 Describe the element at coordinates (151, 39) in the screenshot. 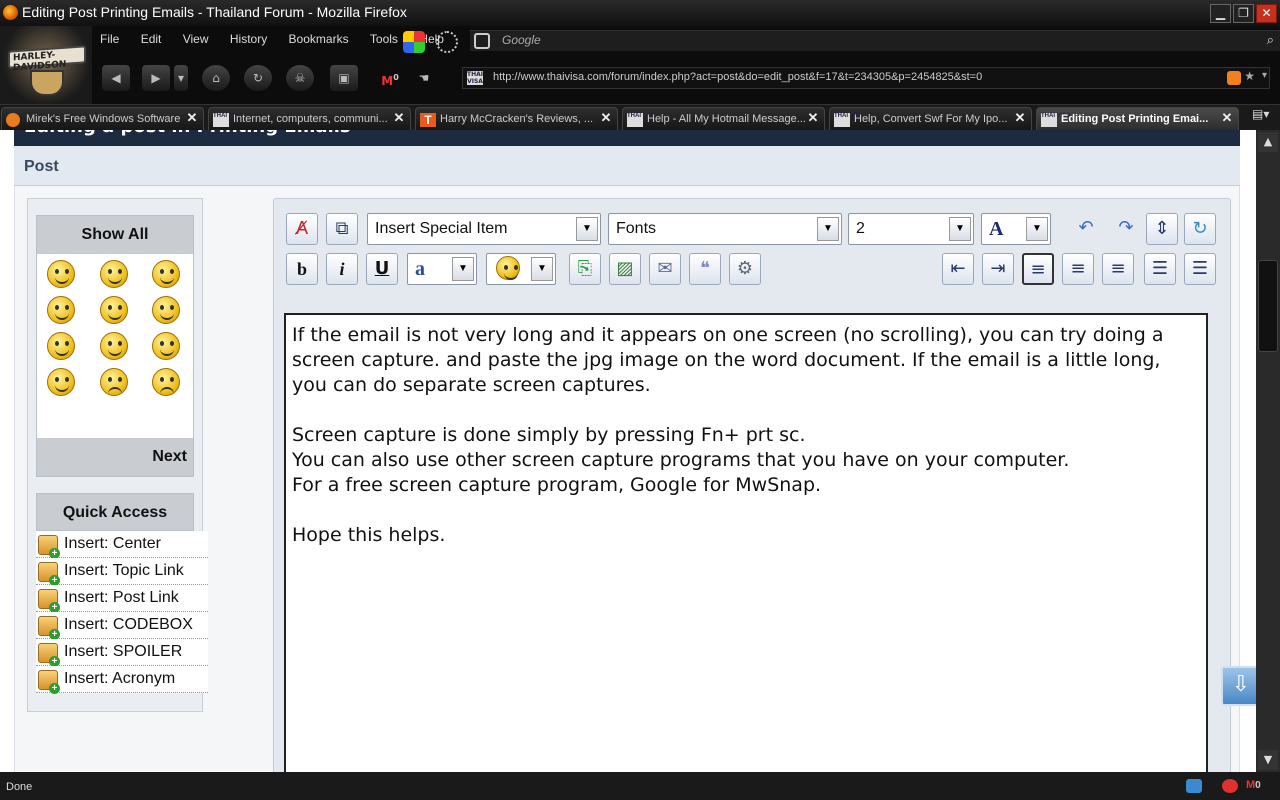

I see `menu-edit: Edit` at that location.